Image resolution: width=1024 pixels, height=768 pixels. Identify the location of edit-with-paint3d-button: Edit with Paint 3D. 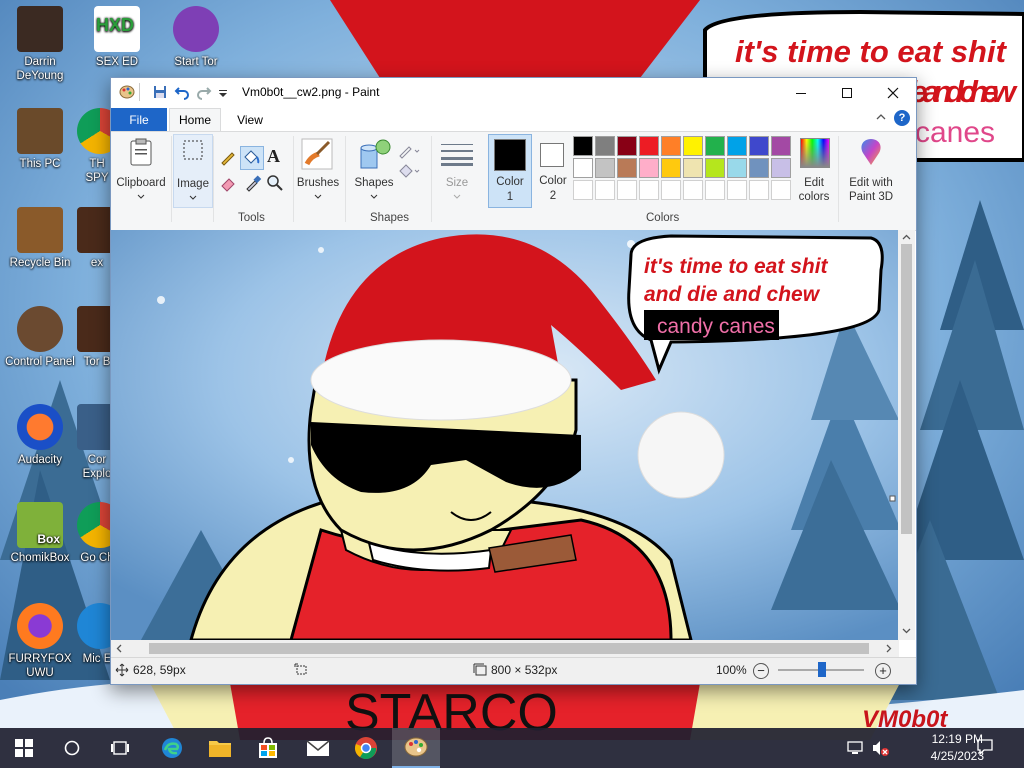
(871, 170).